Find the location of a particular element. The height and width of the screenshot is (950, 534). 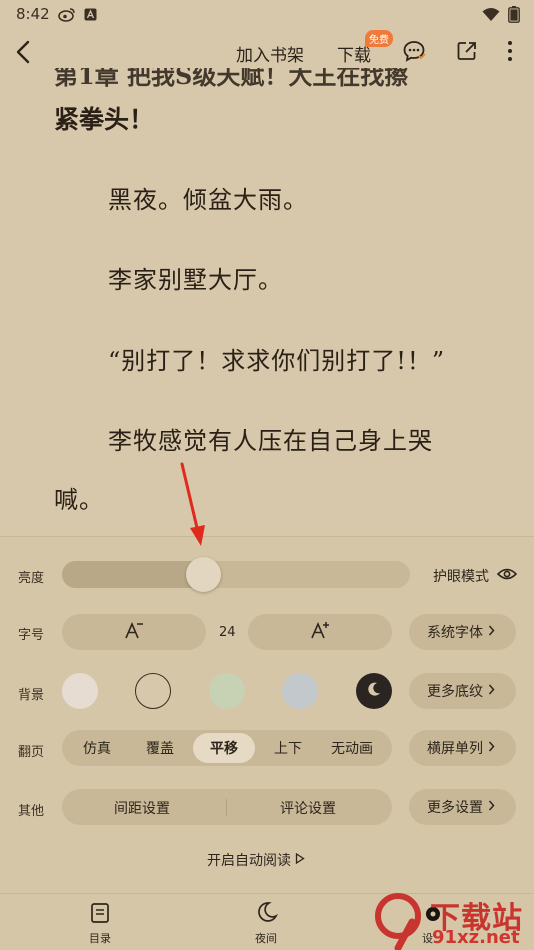

brightness-slider is located at coordinates (236, 574).